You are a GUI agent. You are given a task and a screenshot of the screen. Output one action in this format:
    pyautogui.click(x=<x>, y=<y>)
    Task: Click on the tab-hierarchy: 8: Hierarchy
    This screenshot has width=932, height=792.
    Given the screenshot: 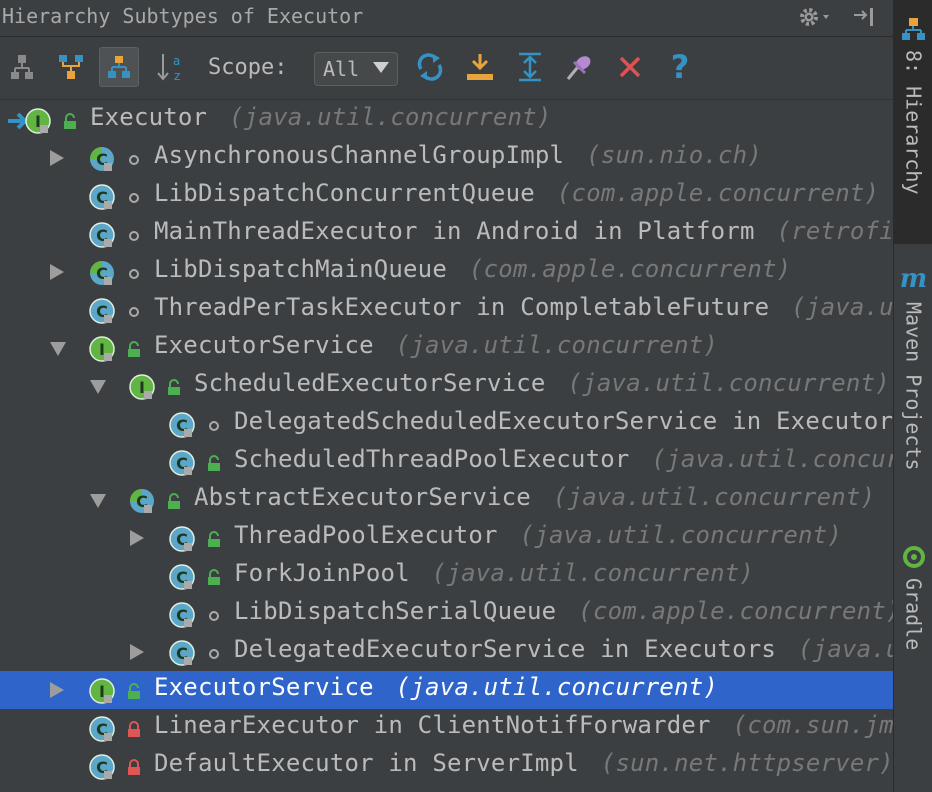 What is the action you would take?
    pyautogui.click(x=913, y=122)
    